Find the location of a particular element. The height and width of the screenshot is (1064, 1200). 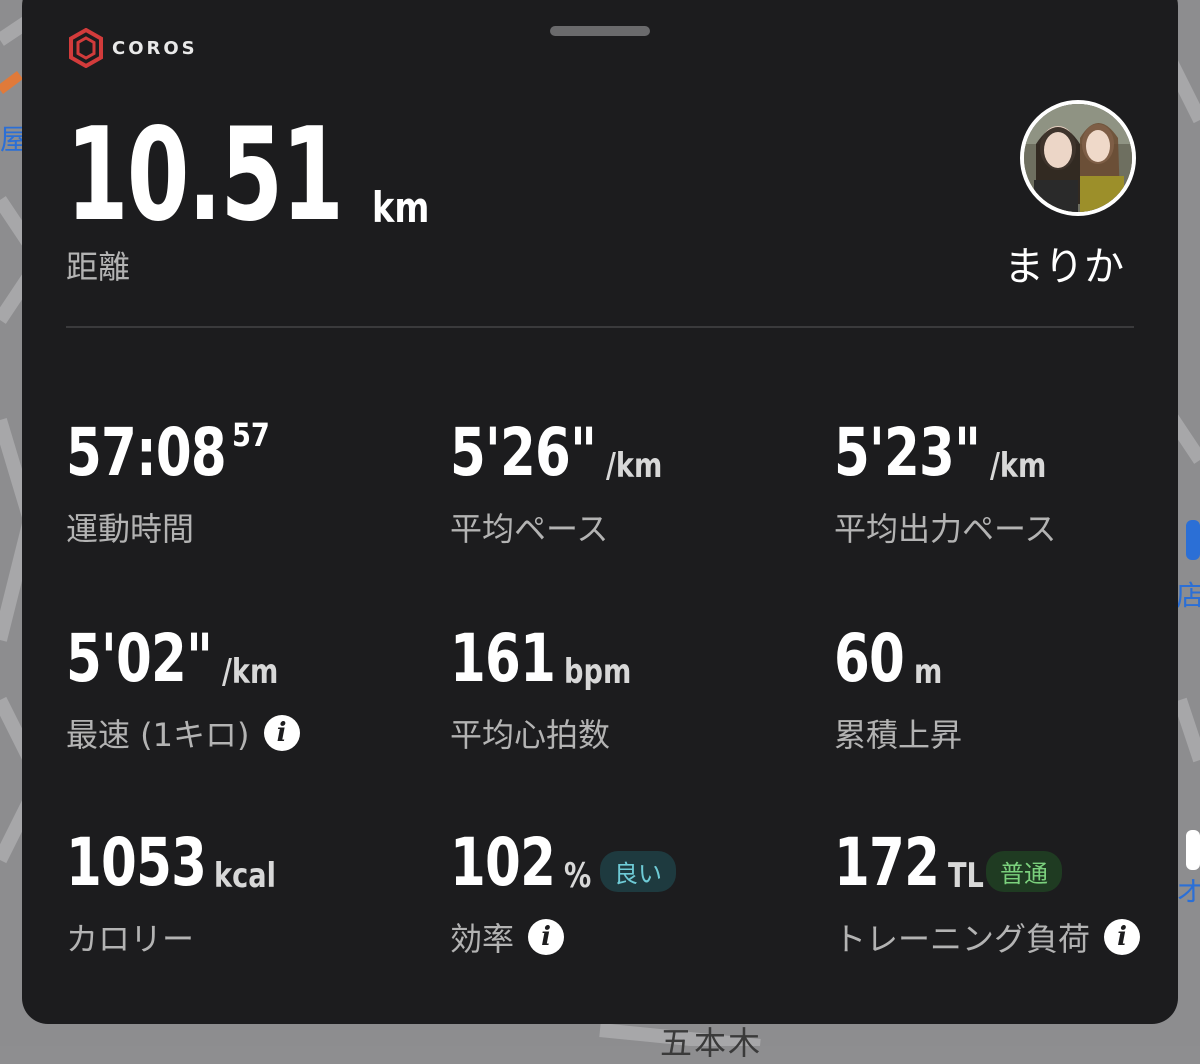

stat-unit: m is located at coordinates (928, 672).